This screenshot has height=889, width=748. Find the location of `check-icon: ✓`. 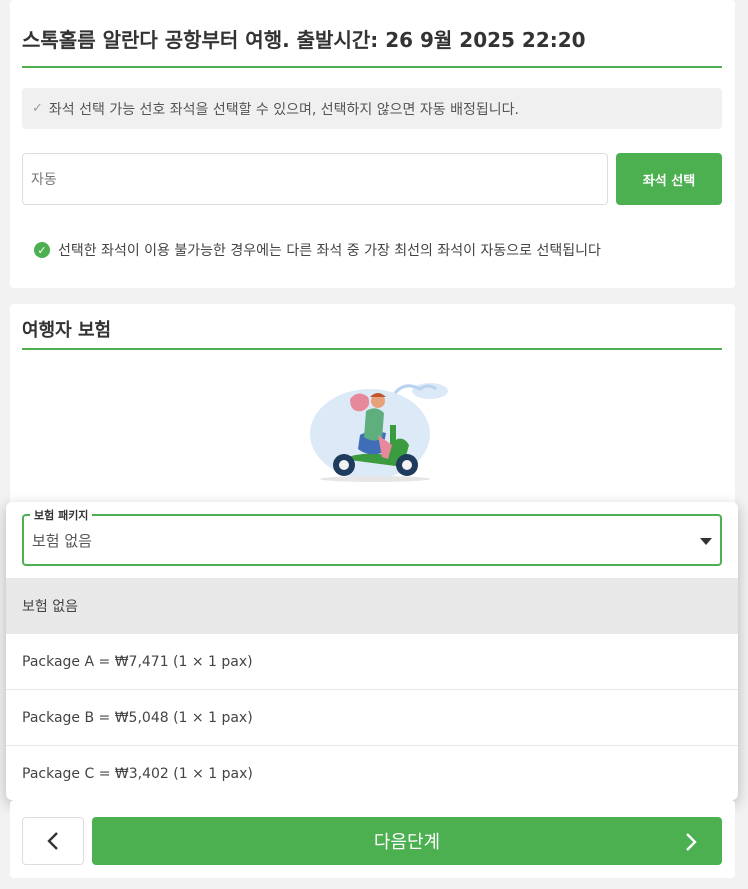

check-icon: ✓ is located at coordinates (37, 108).